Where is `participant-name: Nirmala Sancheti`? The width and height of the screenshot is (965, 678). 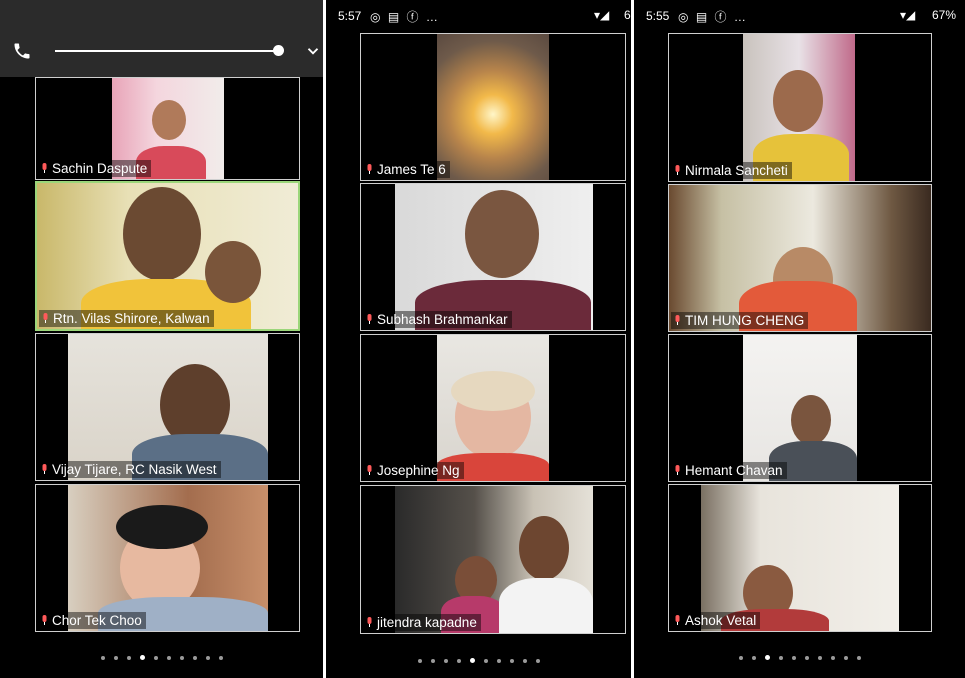
participant-name: Nirmala Sancheti is located at coordinates (731, 170).